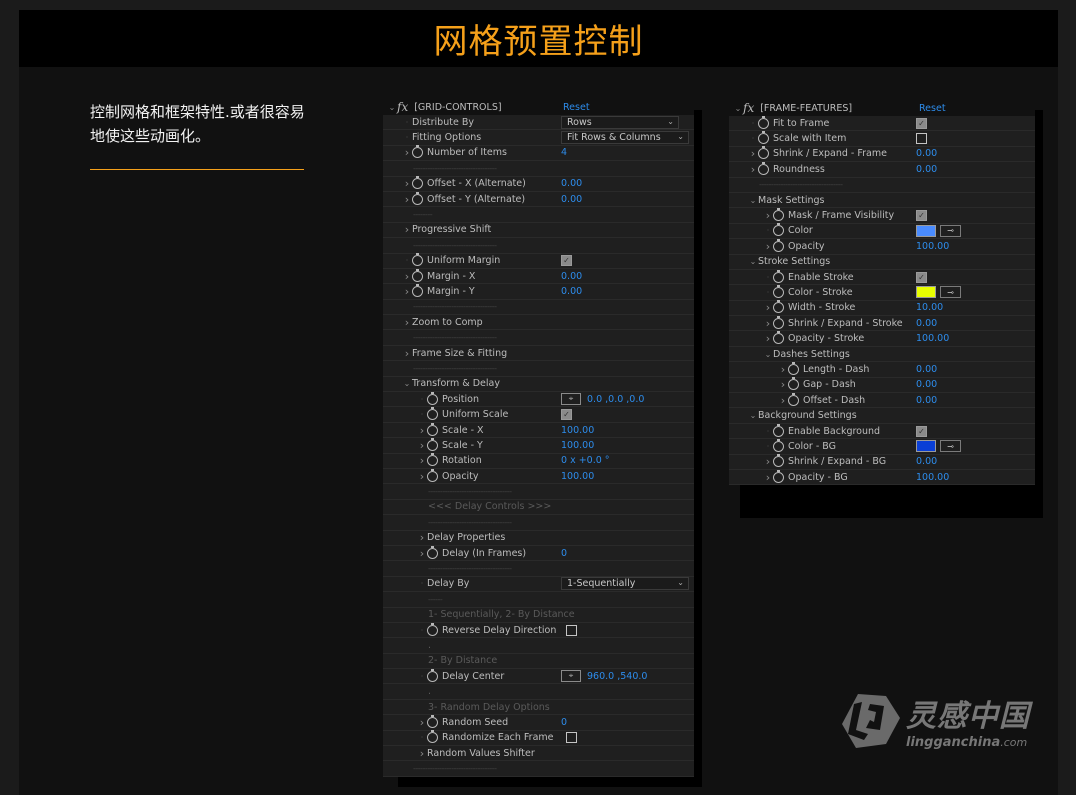 The image size is (1076, 795). Describe the element at coordinates (576, 107) in the screenshot. I see `reset-button: Reset` at that location.